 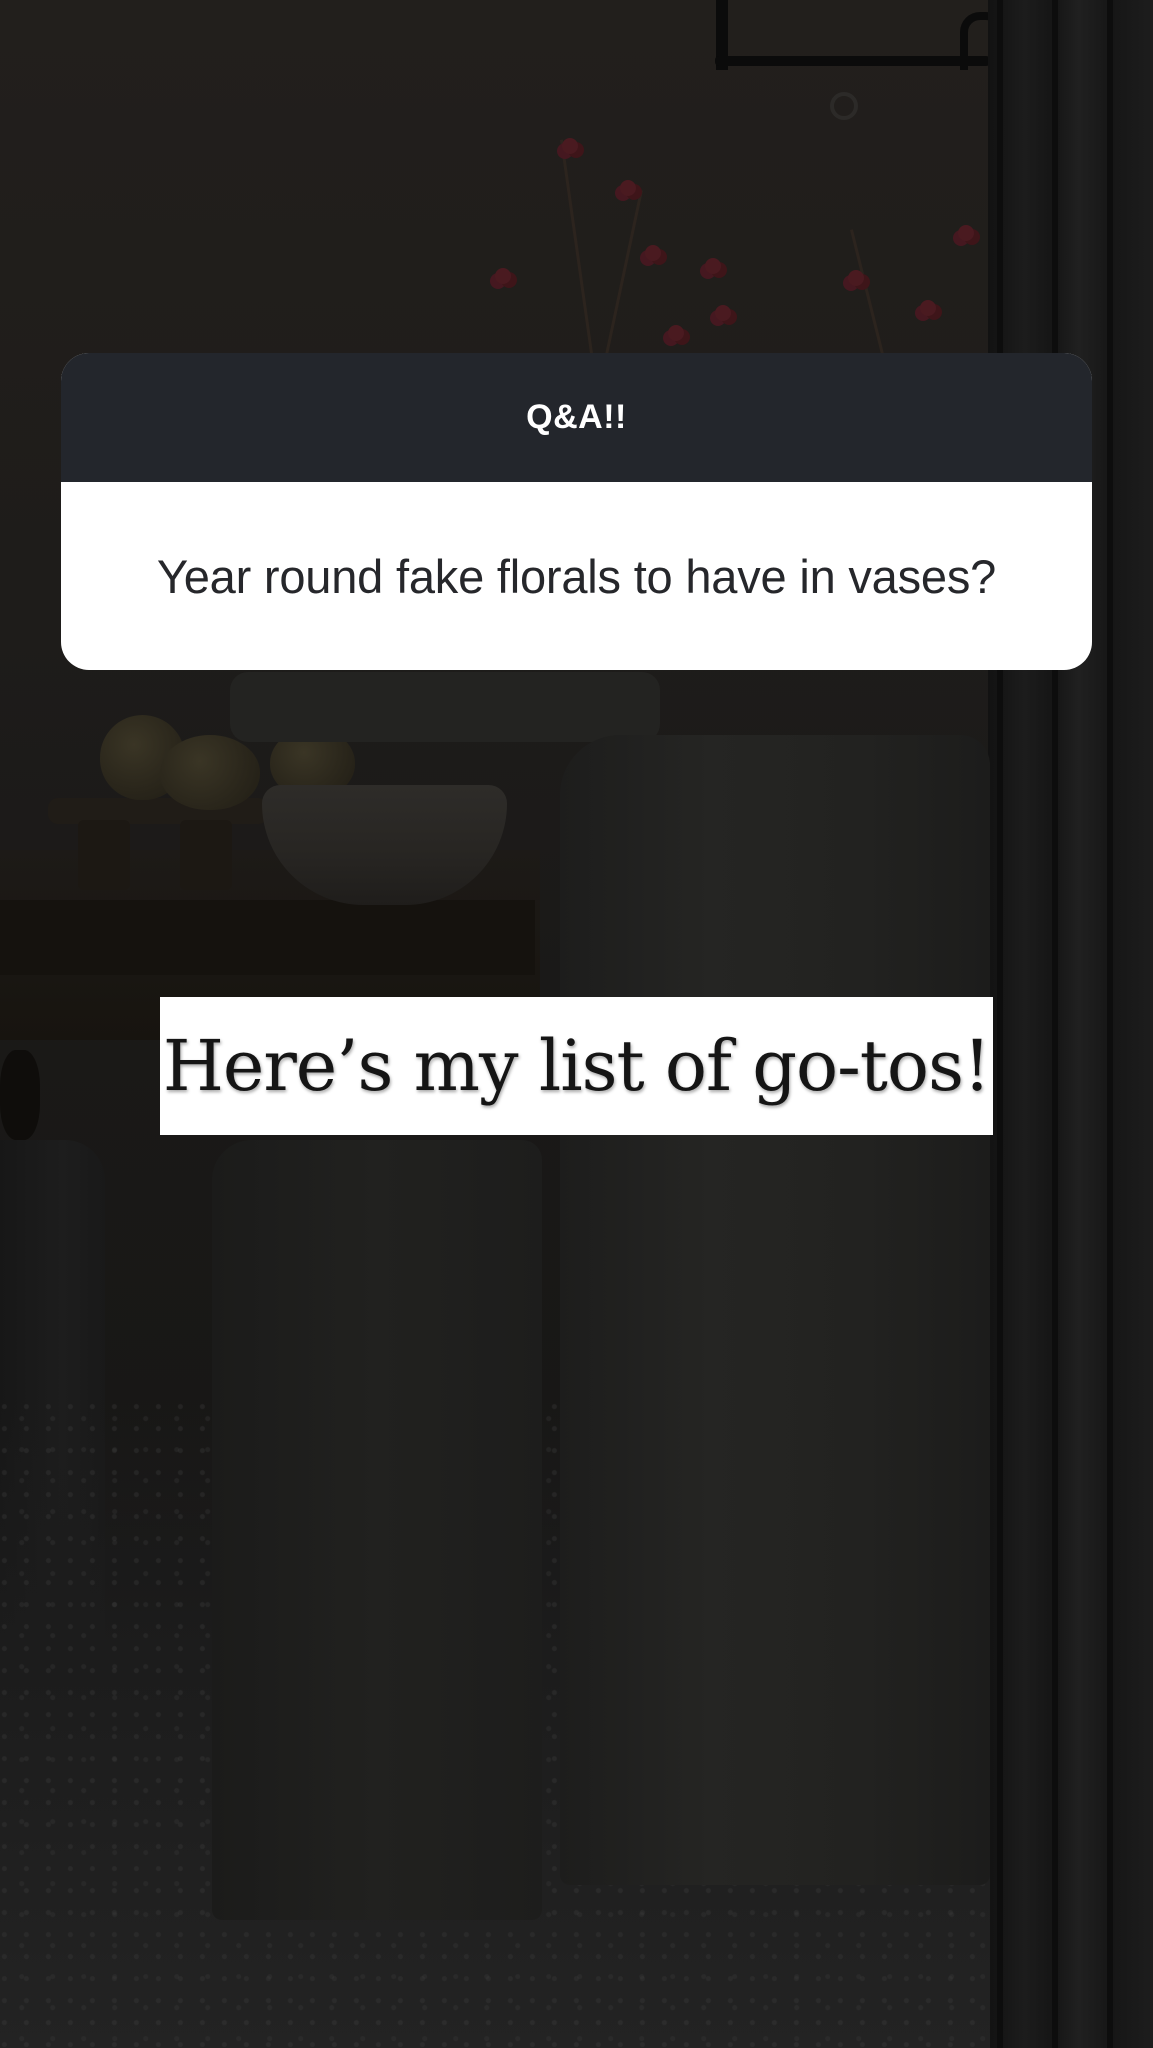 I want to click on question-sticker-title: Q&A!!, so click(x=576, y=417).